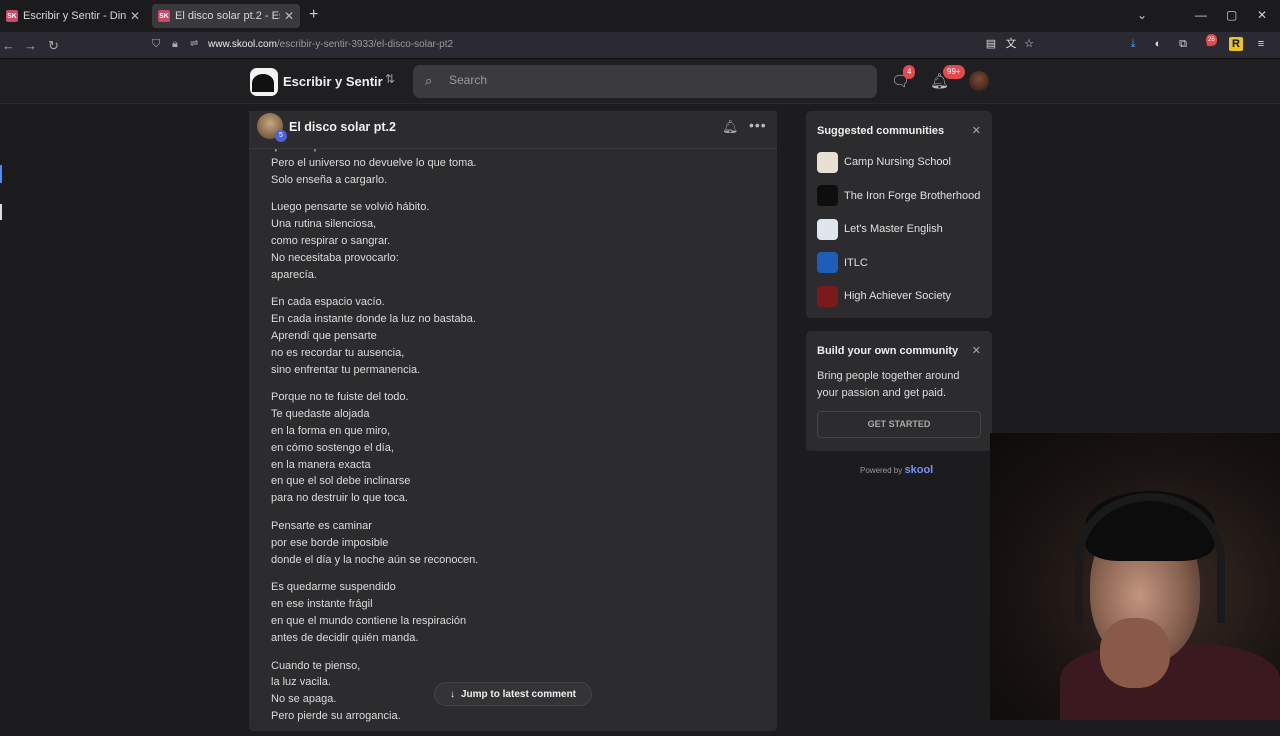  Describe the element at coordinates (316, 665) in the screenshot. I see `poem-line: Cuando te pienso,` at that location.